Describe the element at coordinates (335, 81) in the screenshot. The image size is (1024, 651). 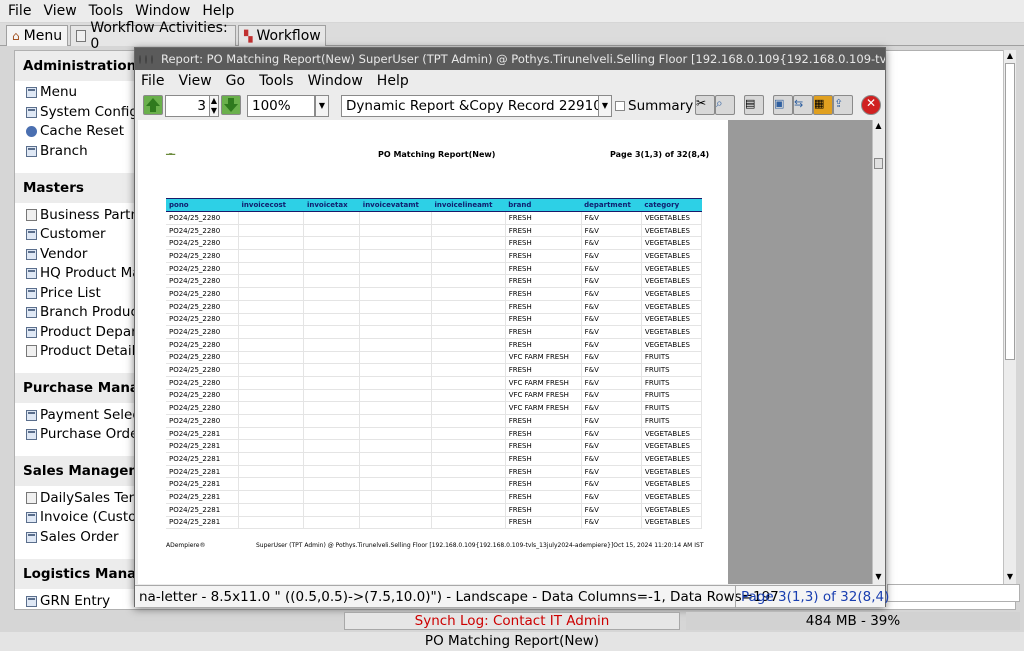
I see `report-menu-window: Window` at that location.